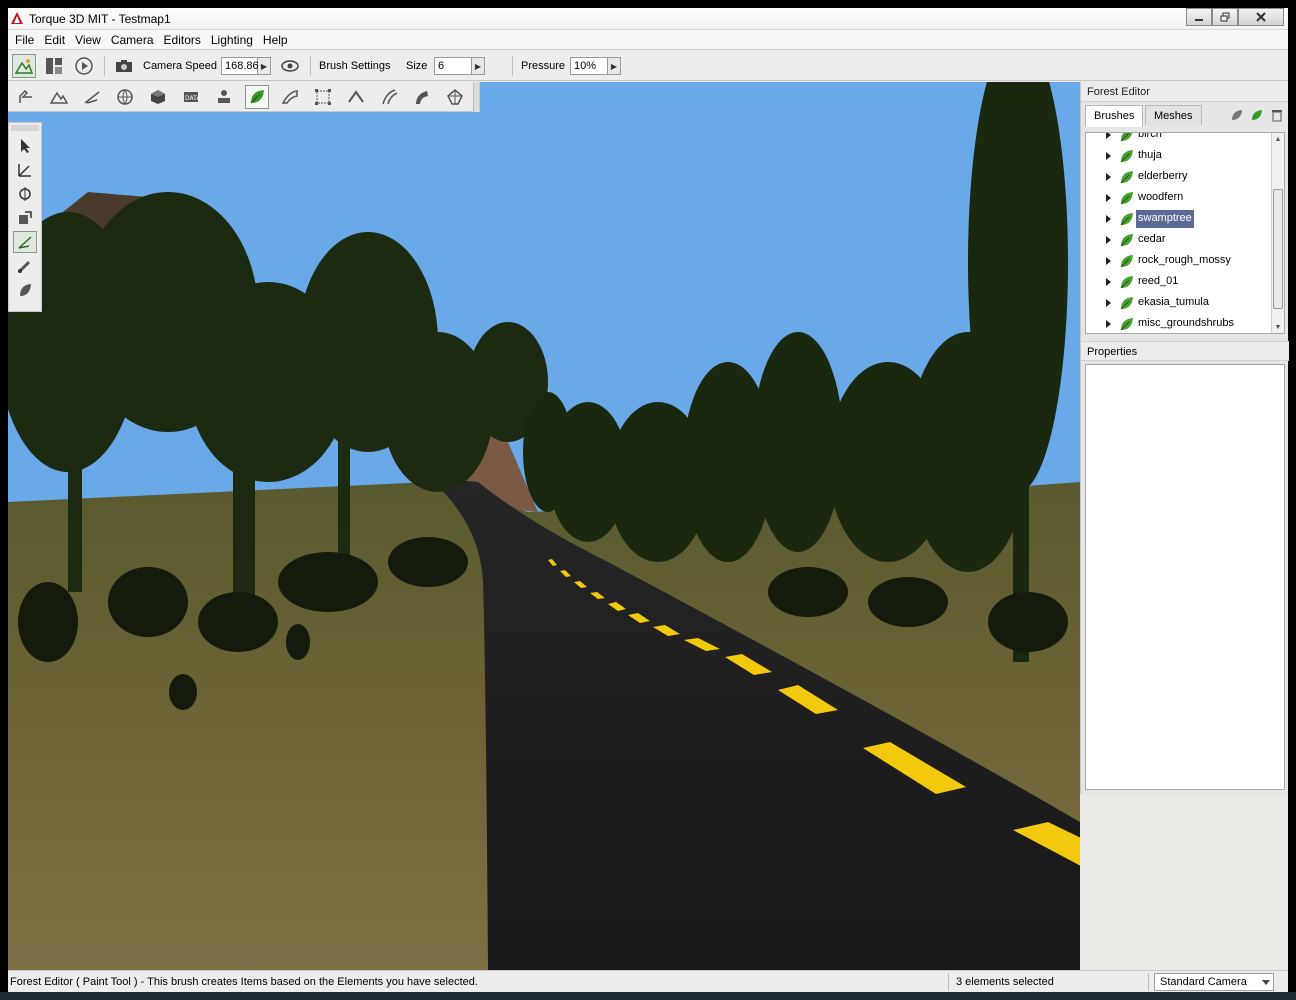  What do you see at coordinates (1005, 982) in the screenshot?
I see `selection-count: 3 elements selected` at bounding box center [1005, 982].